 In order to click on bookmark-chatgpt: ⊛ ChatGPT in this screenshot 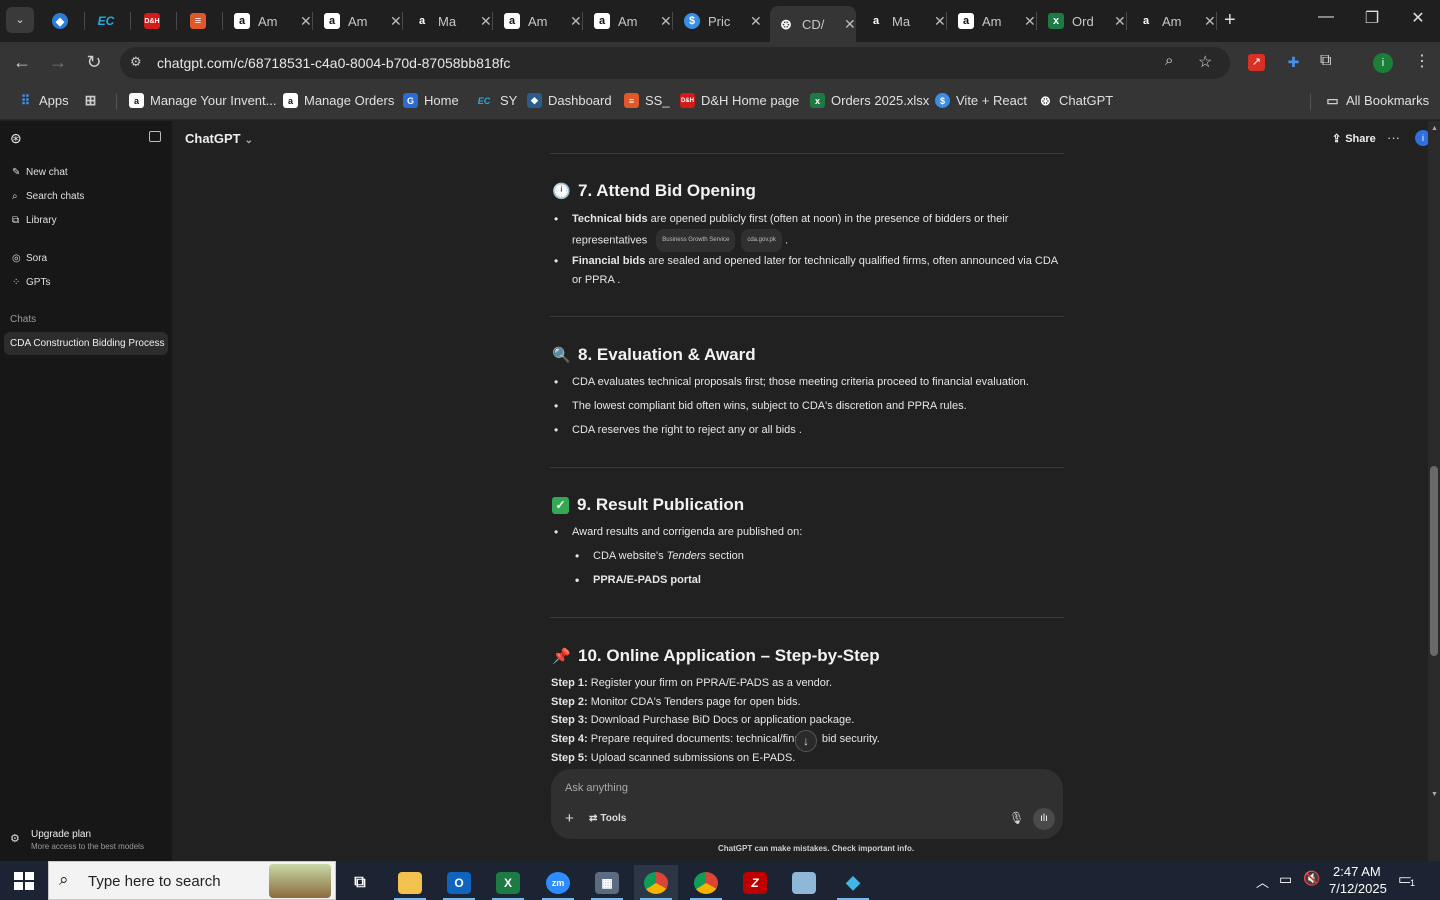, I will do `click(1075, 101)`.